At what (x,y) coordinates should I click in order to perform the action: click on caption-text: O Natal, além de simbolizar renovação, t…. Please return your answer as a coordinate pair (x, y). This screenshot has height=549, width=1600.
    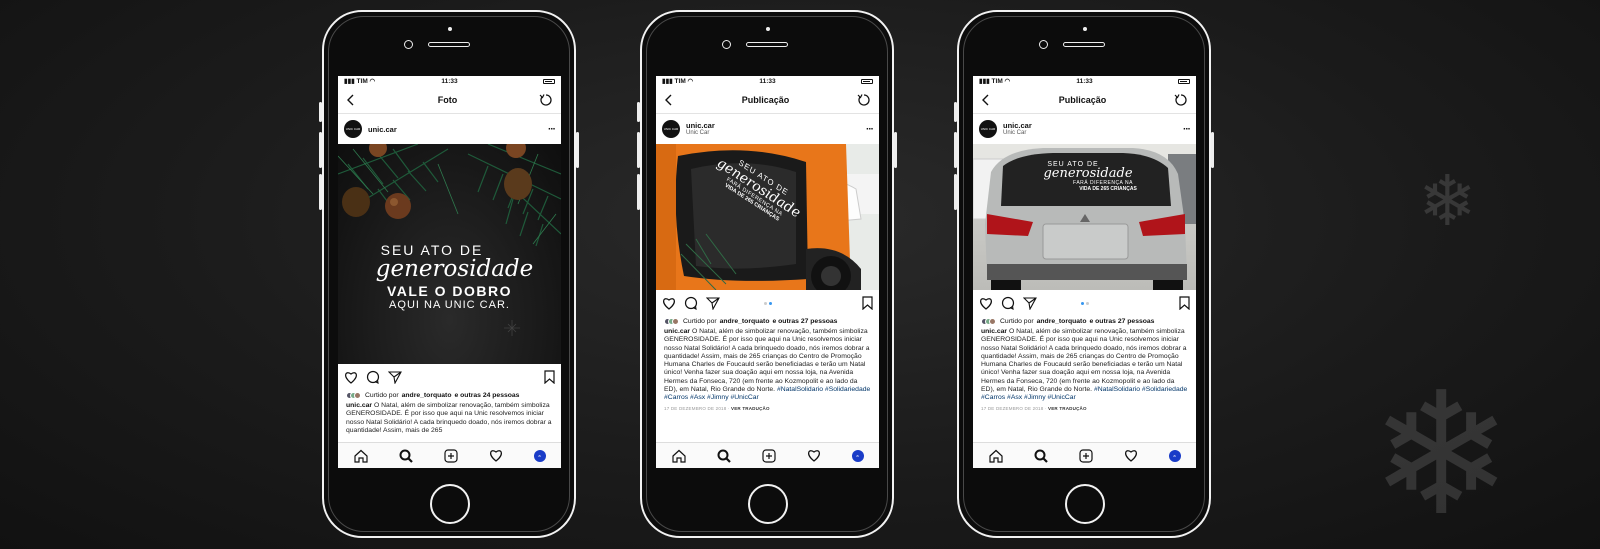
    Looking at the image, I should click on (767, 361).